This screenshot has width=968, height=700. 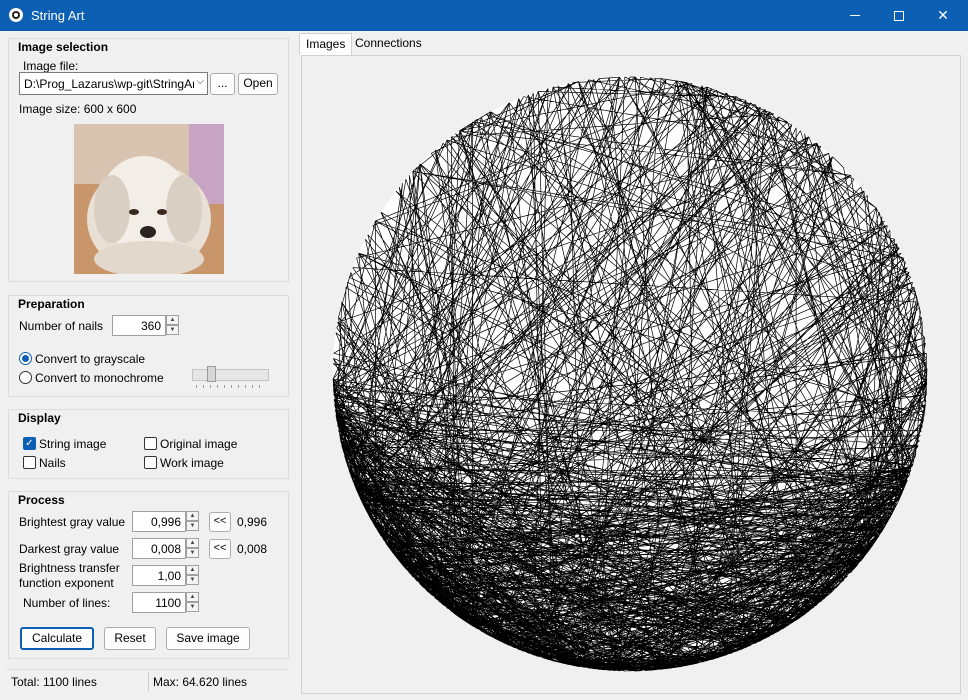 What do you see at coordinates (109, 84) in the screenshot?
I see `image-file-value: D:\Prog_Lazarus\wp-git\StringArt` at bounding box center [109, 84].